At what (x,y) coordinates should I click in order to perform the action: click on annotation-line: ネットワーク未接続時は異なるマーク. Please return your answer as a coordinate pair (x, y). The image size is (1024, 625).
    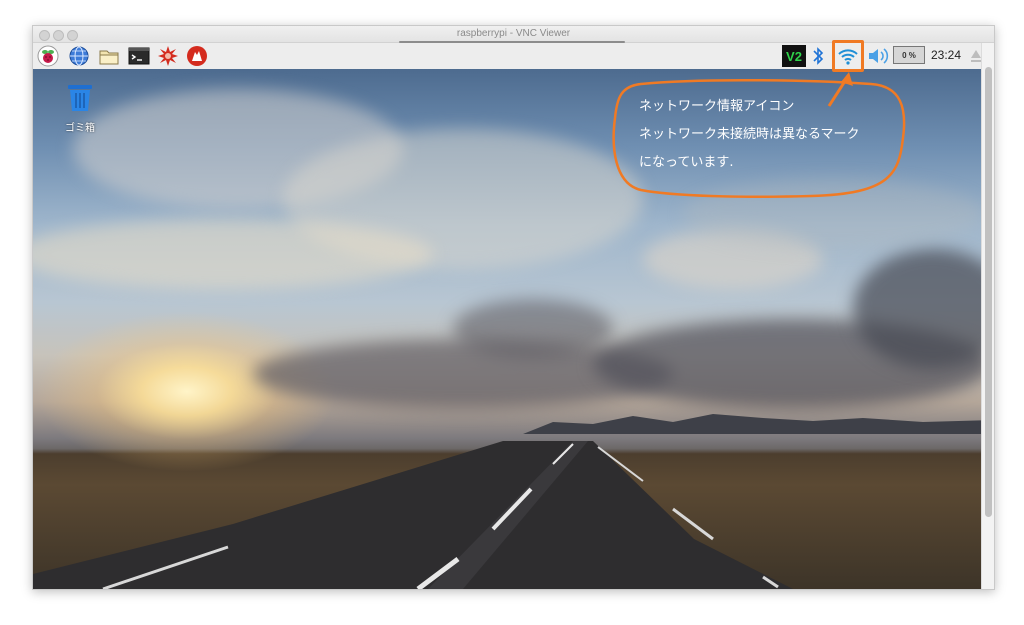
    Looking at the image, I should click on (749, 134).